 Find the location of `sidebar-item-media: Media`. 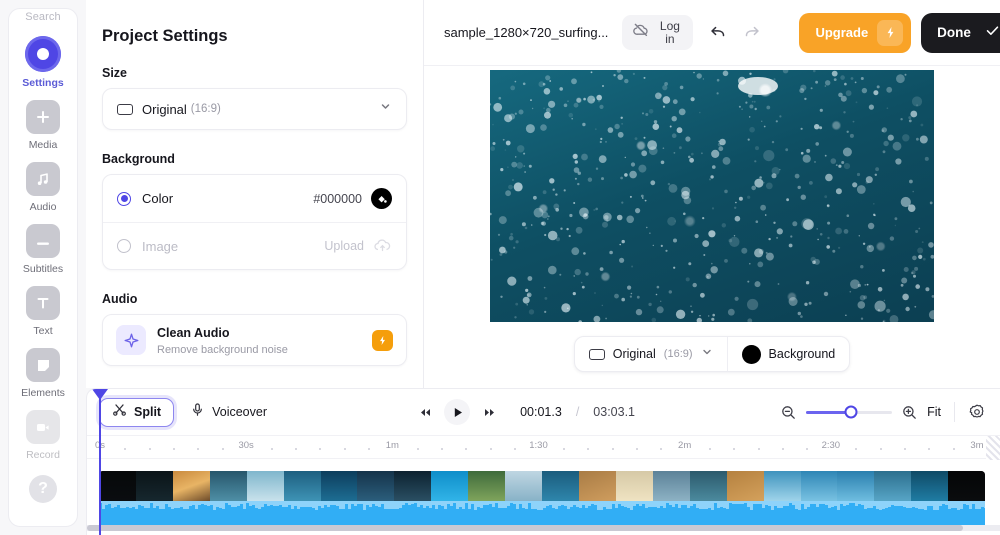

sidebar-item-media: Media is located at coordinates (43, 125).